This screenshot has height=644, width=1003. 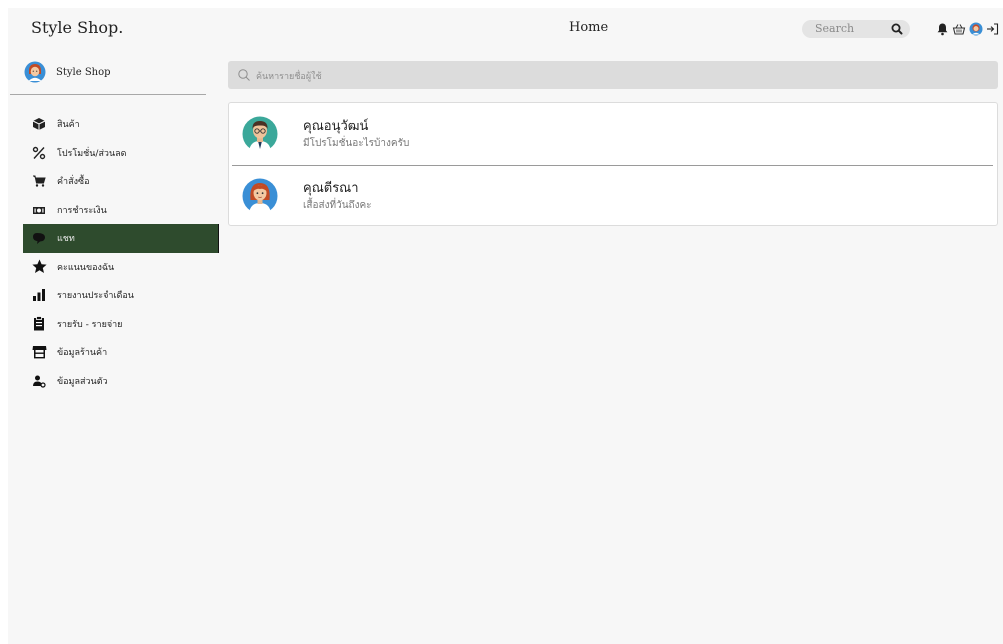 I want to click on brand-logo: Style Shop., so click(x=77, y=27).